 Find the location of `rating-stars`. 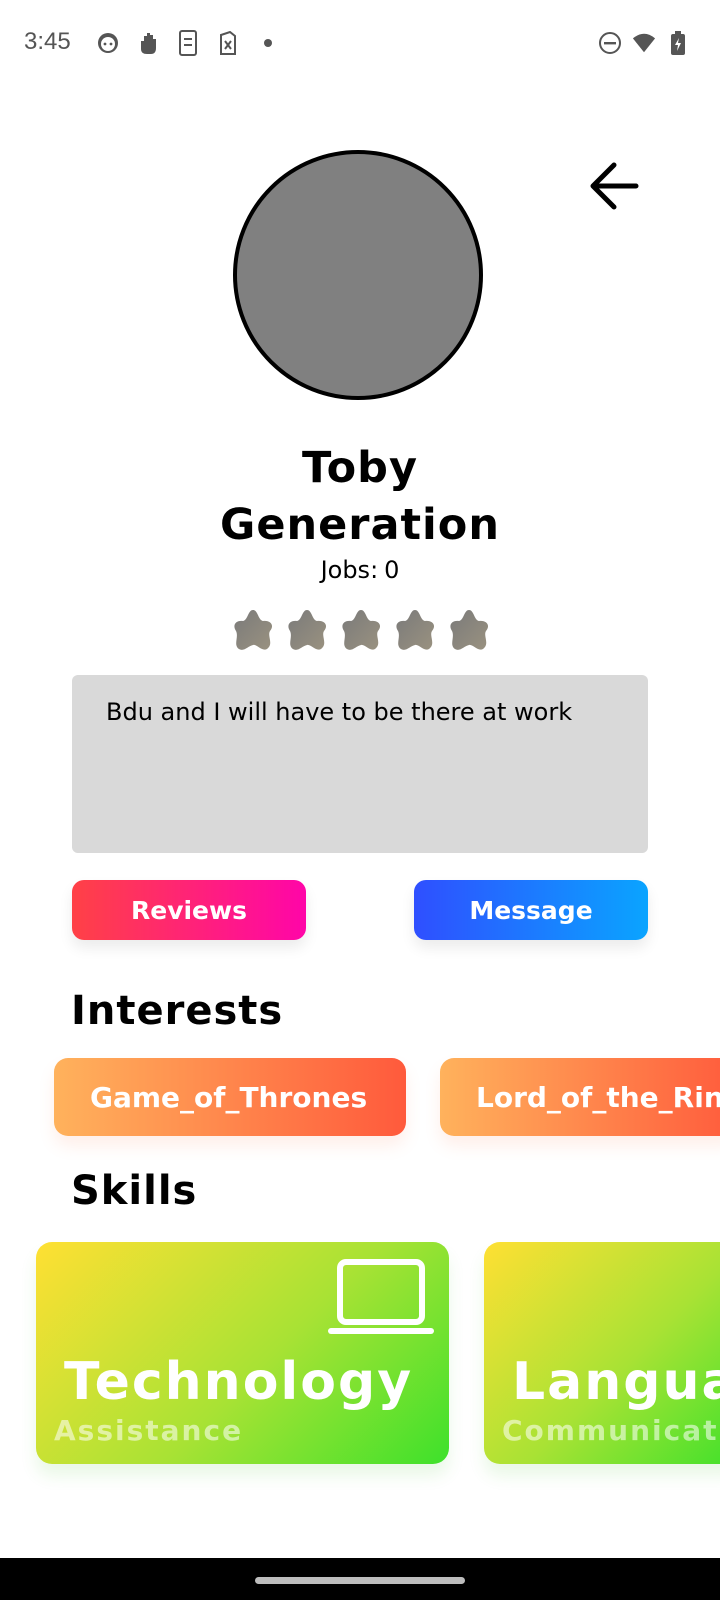

rating-stars is located at coordinates (361, 631).